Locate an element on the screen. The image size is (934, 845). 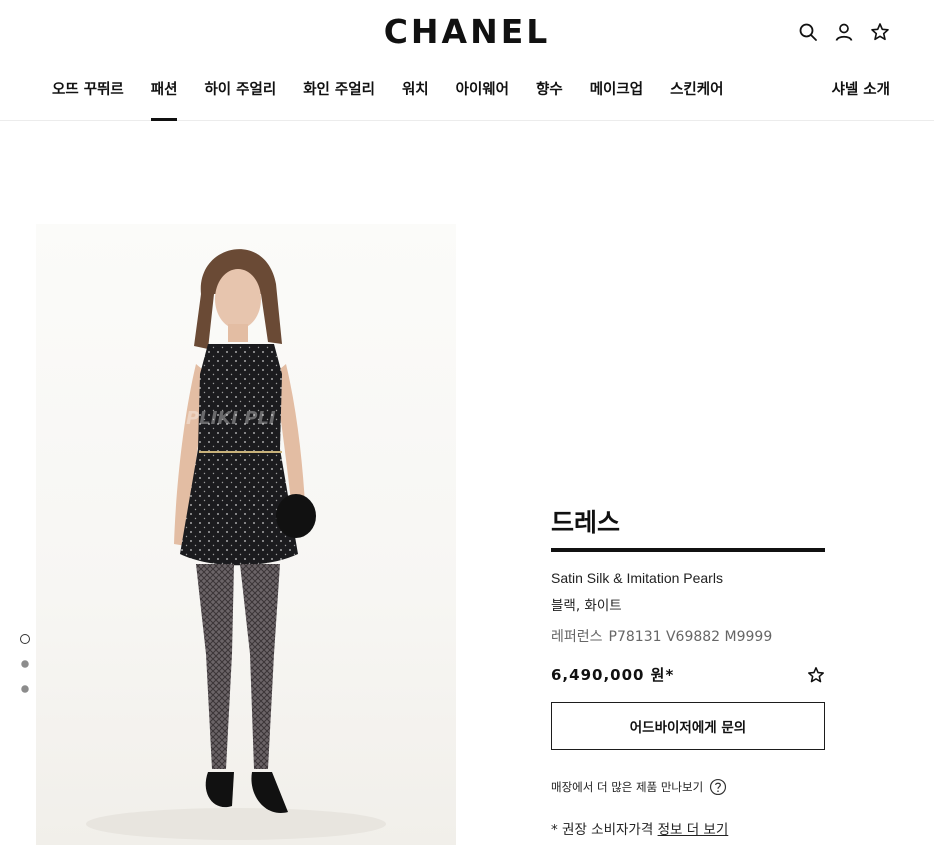
price-note-prefix: * 권장 소비자가격 is located at coordinates (604, 830).